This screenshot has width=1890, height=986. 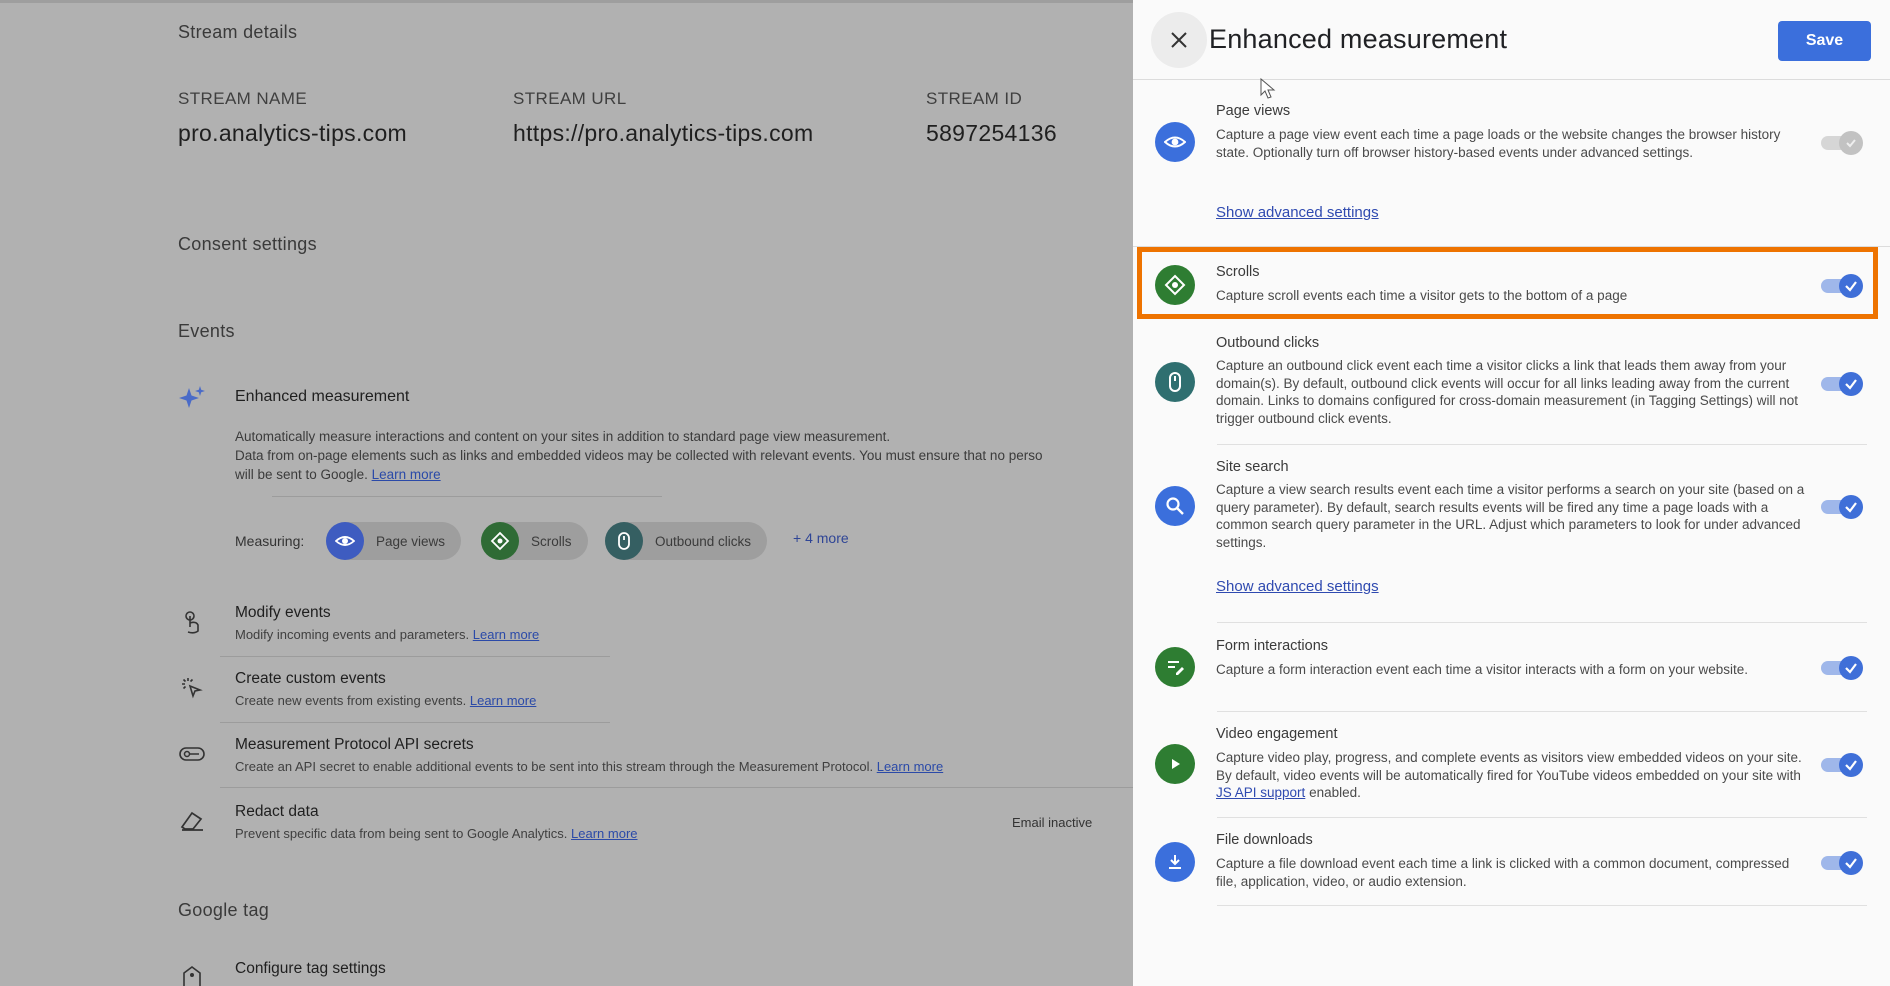 What do you see at coordinates (238, 32) in the screenshot?
I see `stream-details-heading: Stream details` at bounding box center [238, 32].